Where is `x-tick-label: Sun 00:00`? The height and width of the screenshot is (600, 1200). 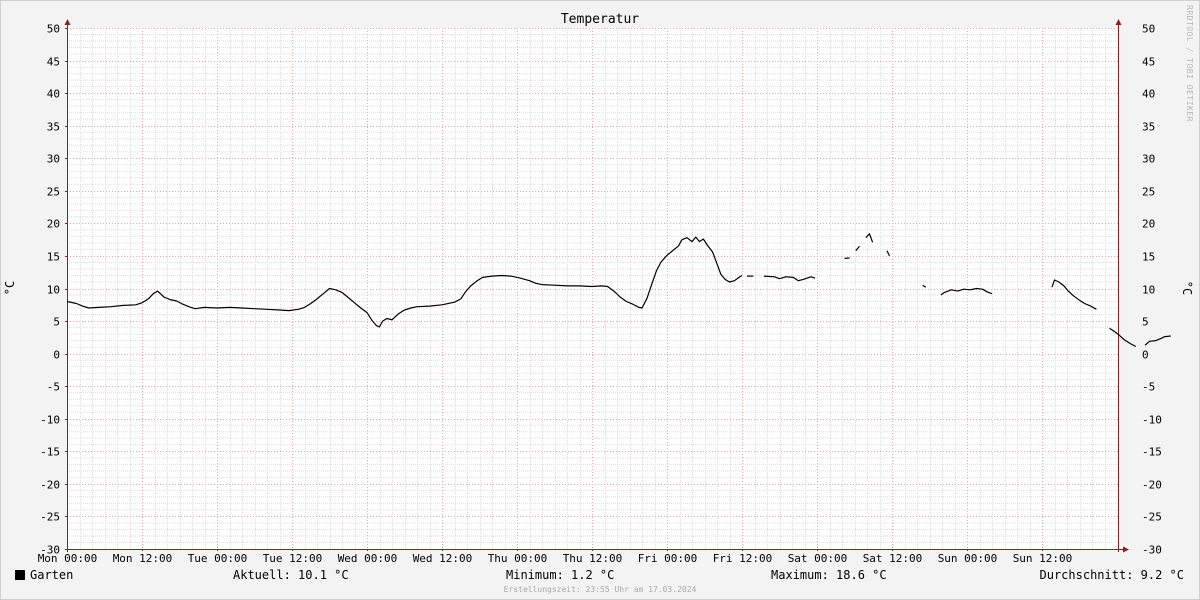
x-tick-label: Sun 00:00 is located at coordinates (968, 558).